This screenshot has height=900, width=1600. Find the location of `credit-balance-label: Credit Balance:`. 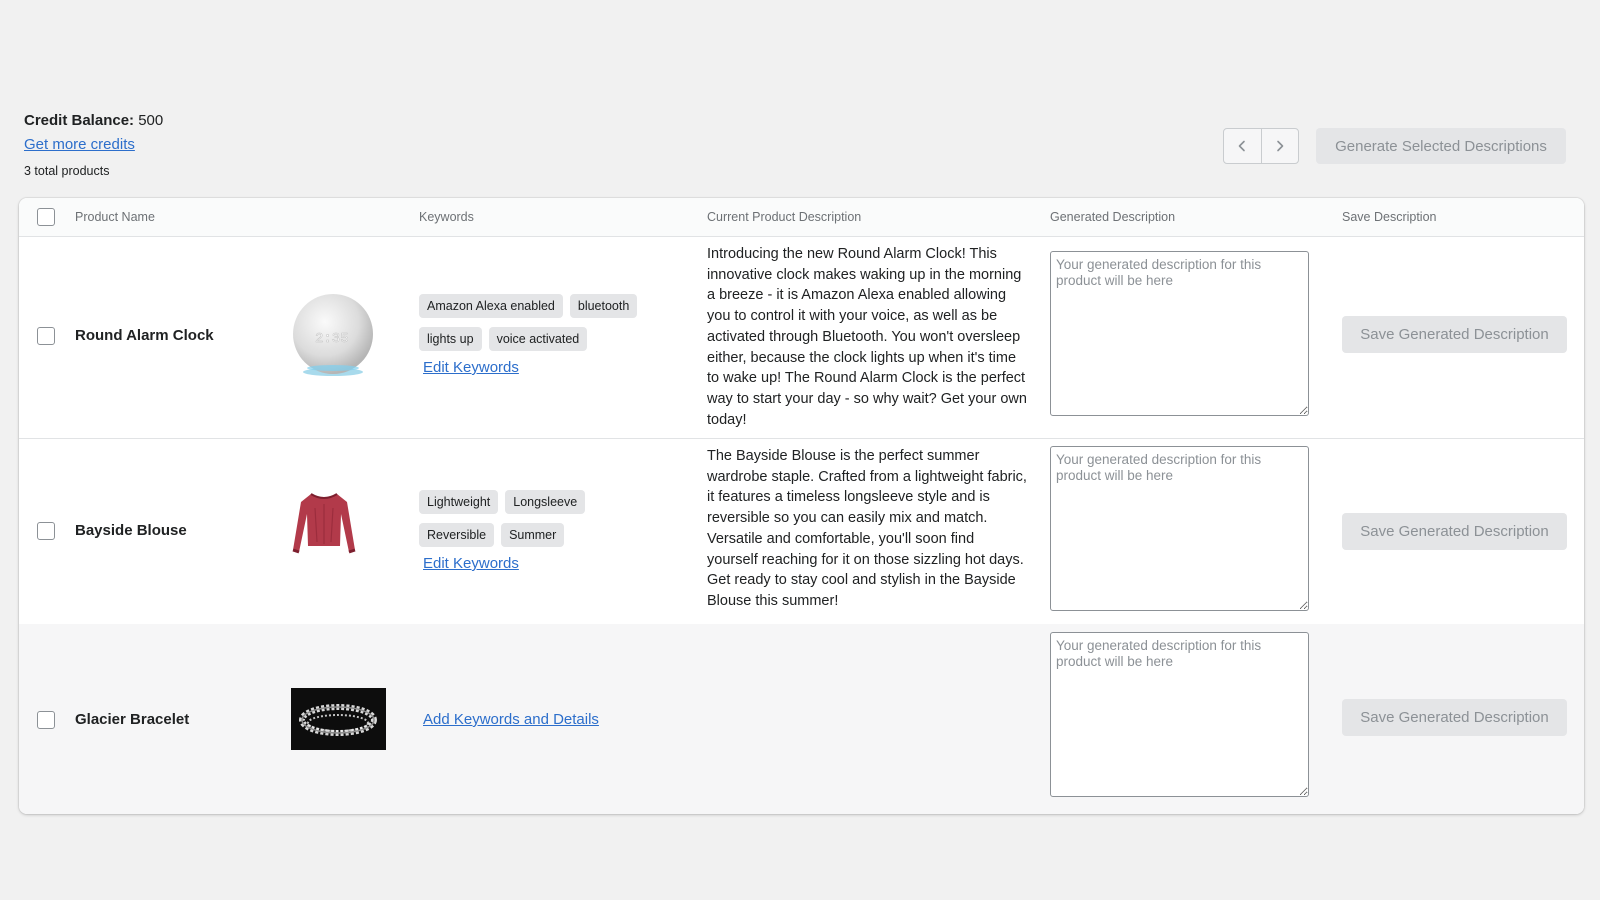

credit-balance-label: Credit Balance: is located at coordinates (79, 120).